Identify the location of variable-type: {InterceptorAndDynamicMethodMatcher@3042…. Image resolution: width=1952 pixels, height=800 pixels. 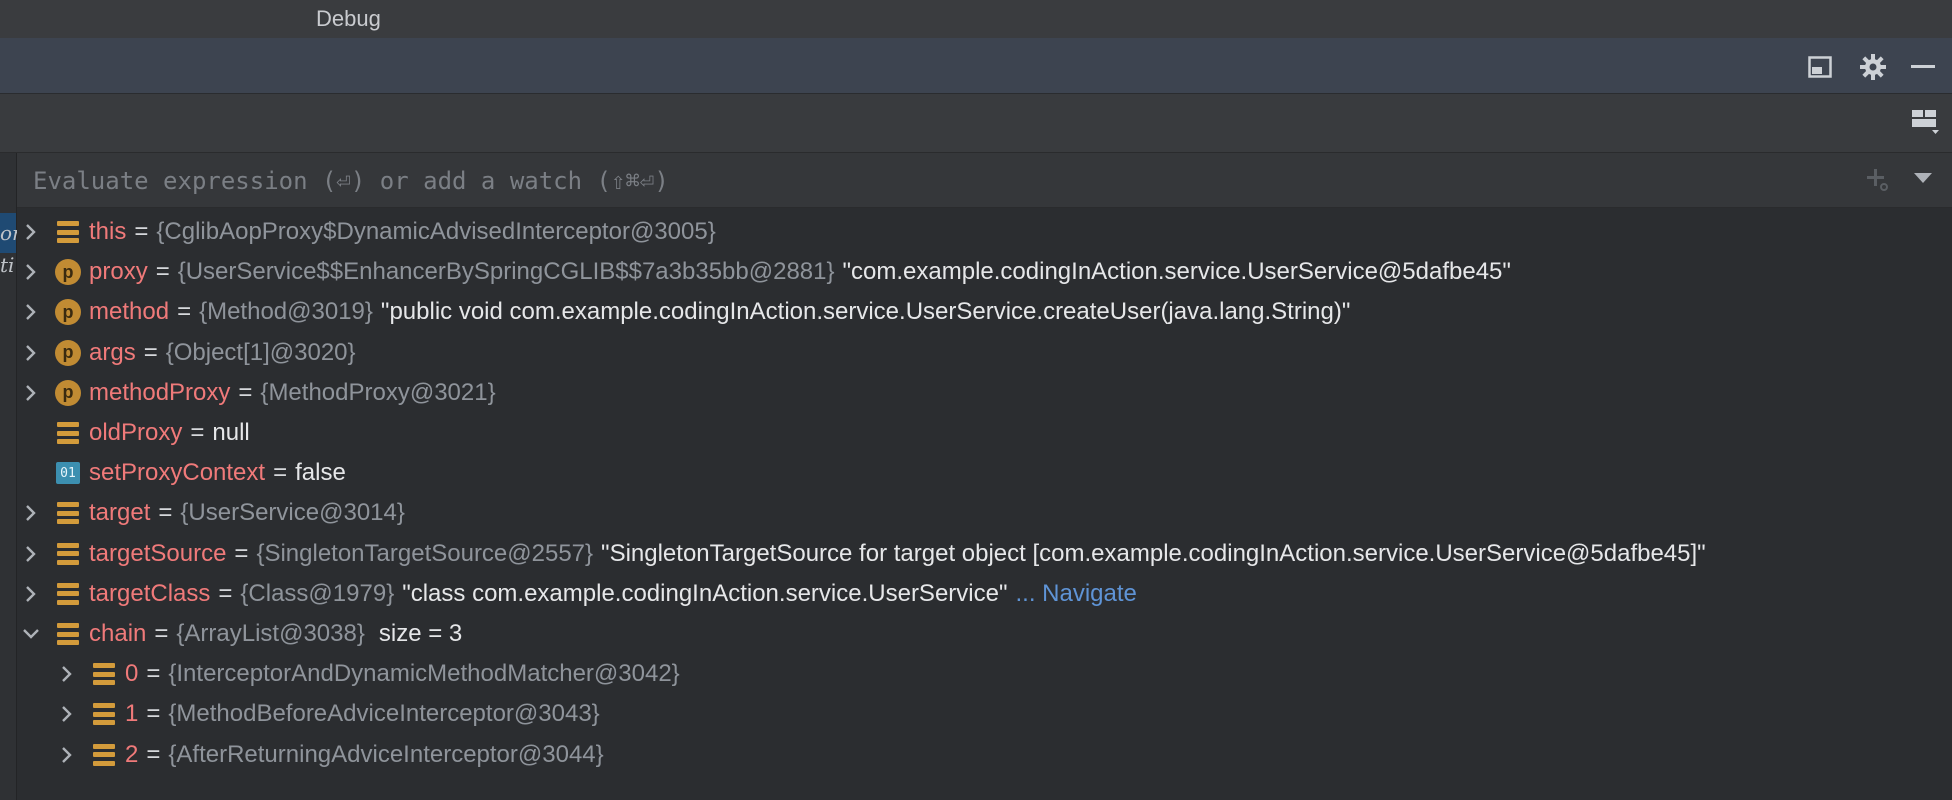
(424, 674).